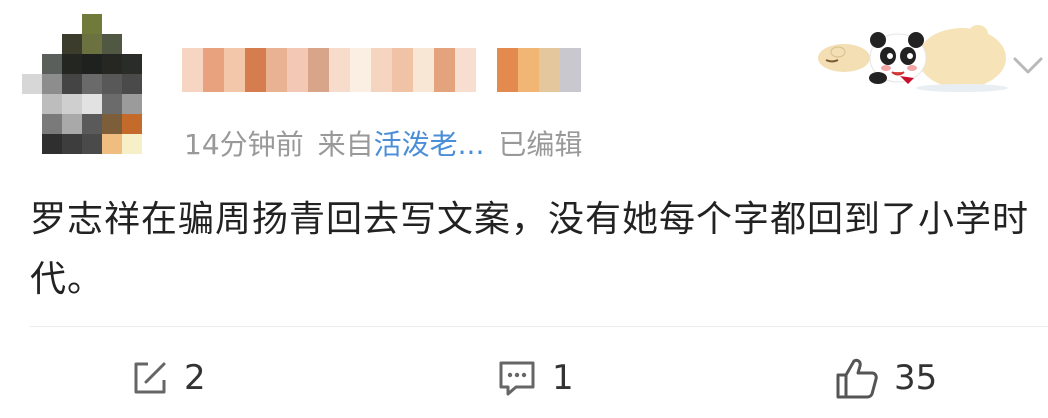  I want to click on comment-button: 1, so click(535, 378).